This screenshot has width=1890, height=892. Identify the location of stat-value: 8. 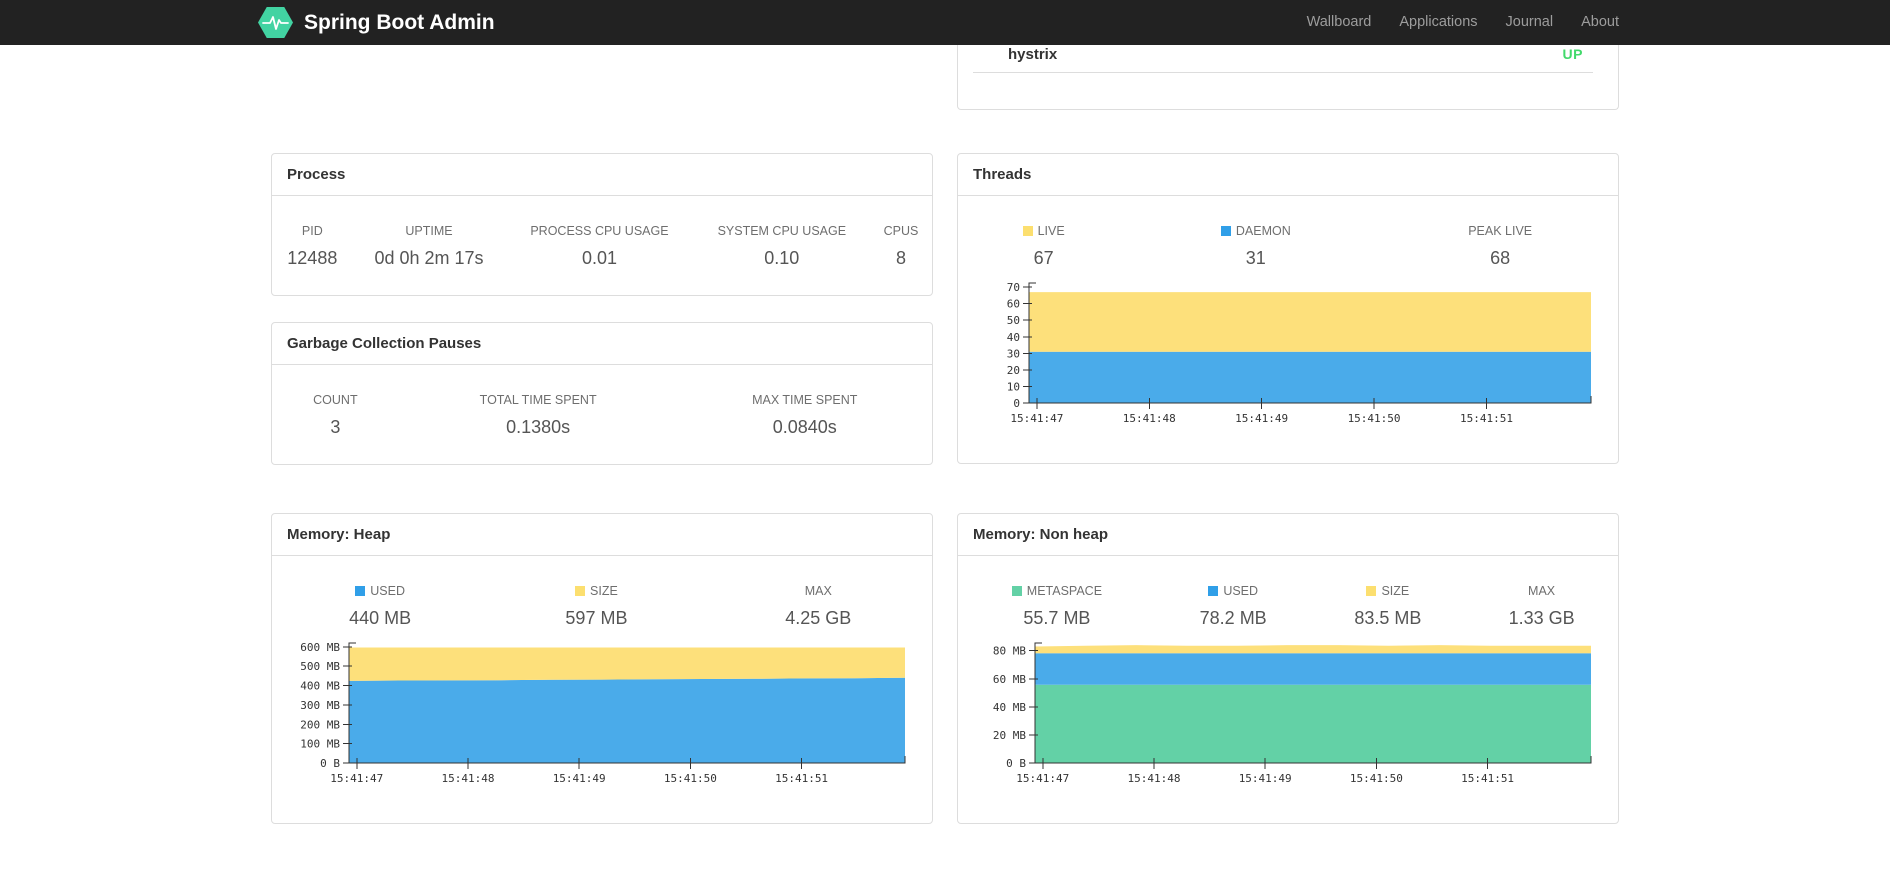
(901, 258).